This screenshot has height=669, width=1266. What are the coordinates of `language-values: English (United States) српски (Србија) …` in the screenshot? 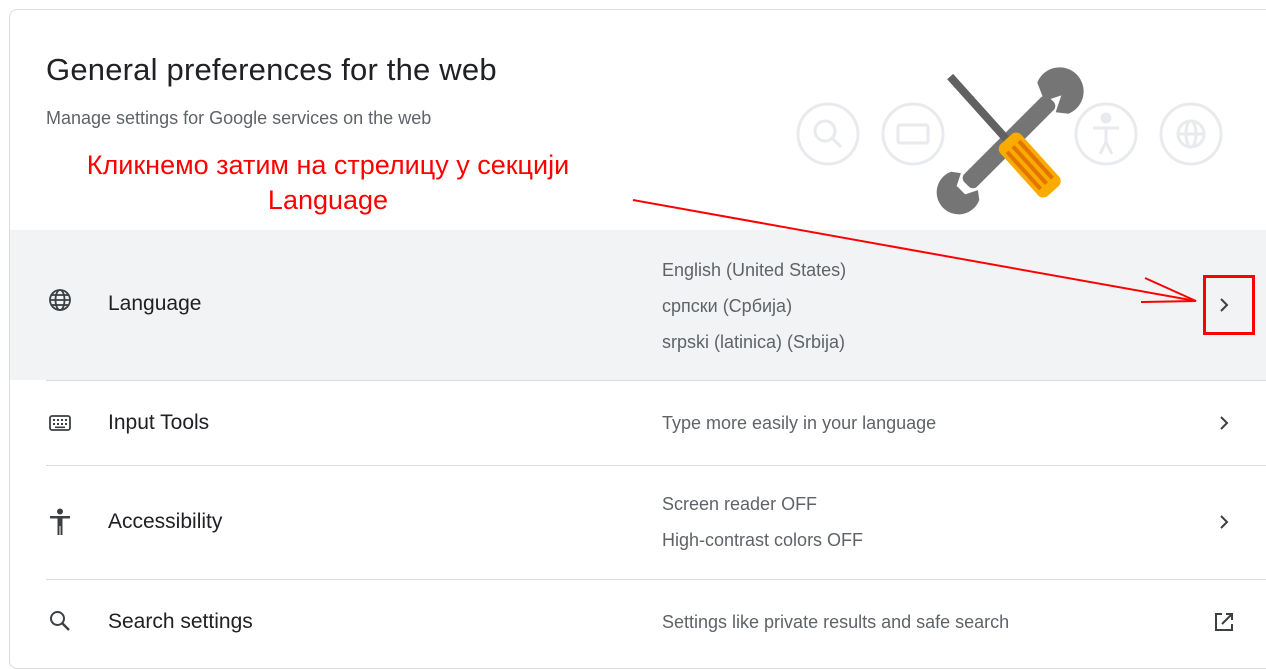 It's located at (754, 306).